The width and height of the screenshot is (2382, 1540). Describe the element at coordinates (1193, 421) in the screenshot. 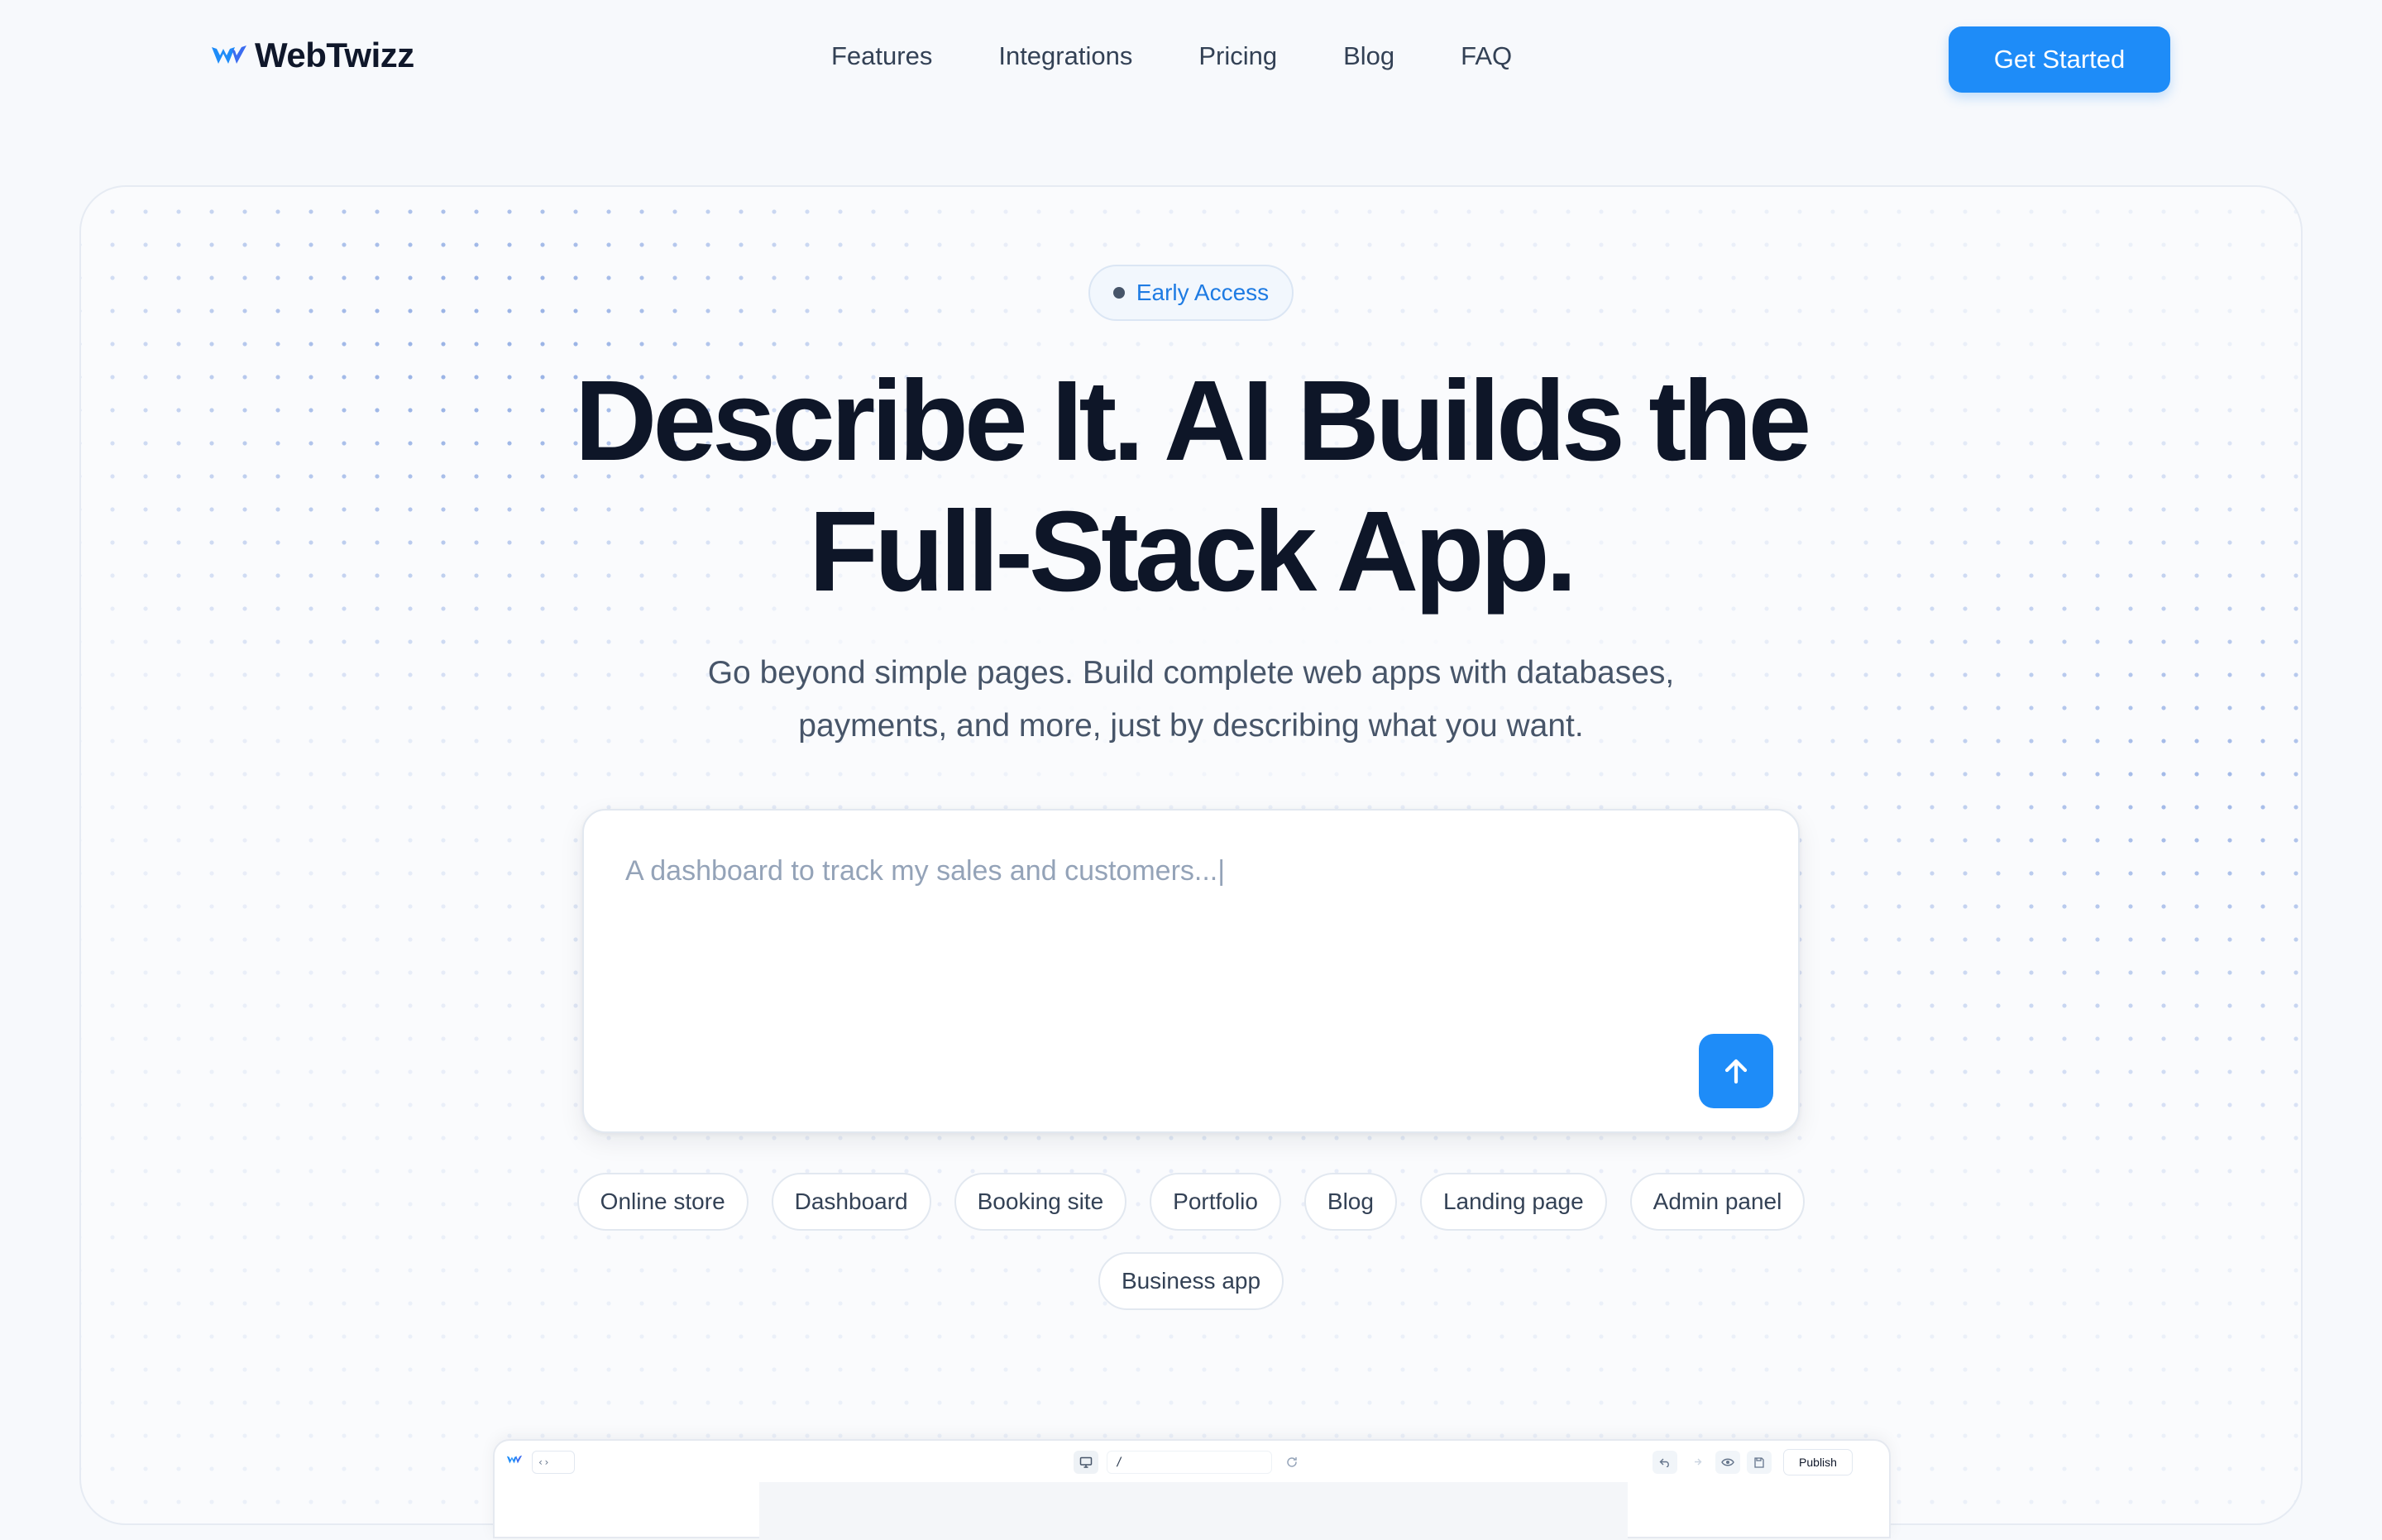

I see `headline-line-1: Describe It. AI Builds the` at that location.